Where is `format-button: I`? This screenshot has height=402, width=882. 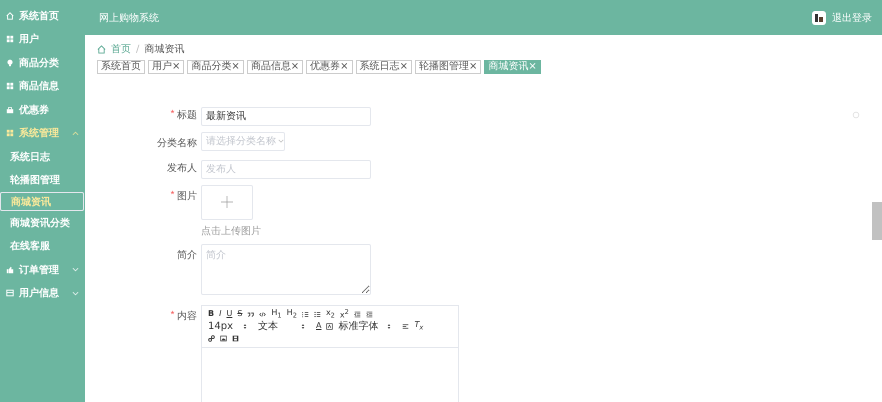 format-button: I is located at coordinates (220, 314).